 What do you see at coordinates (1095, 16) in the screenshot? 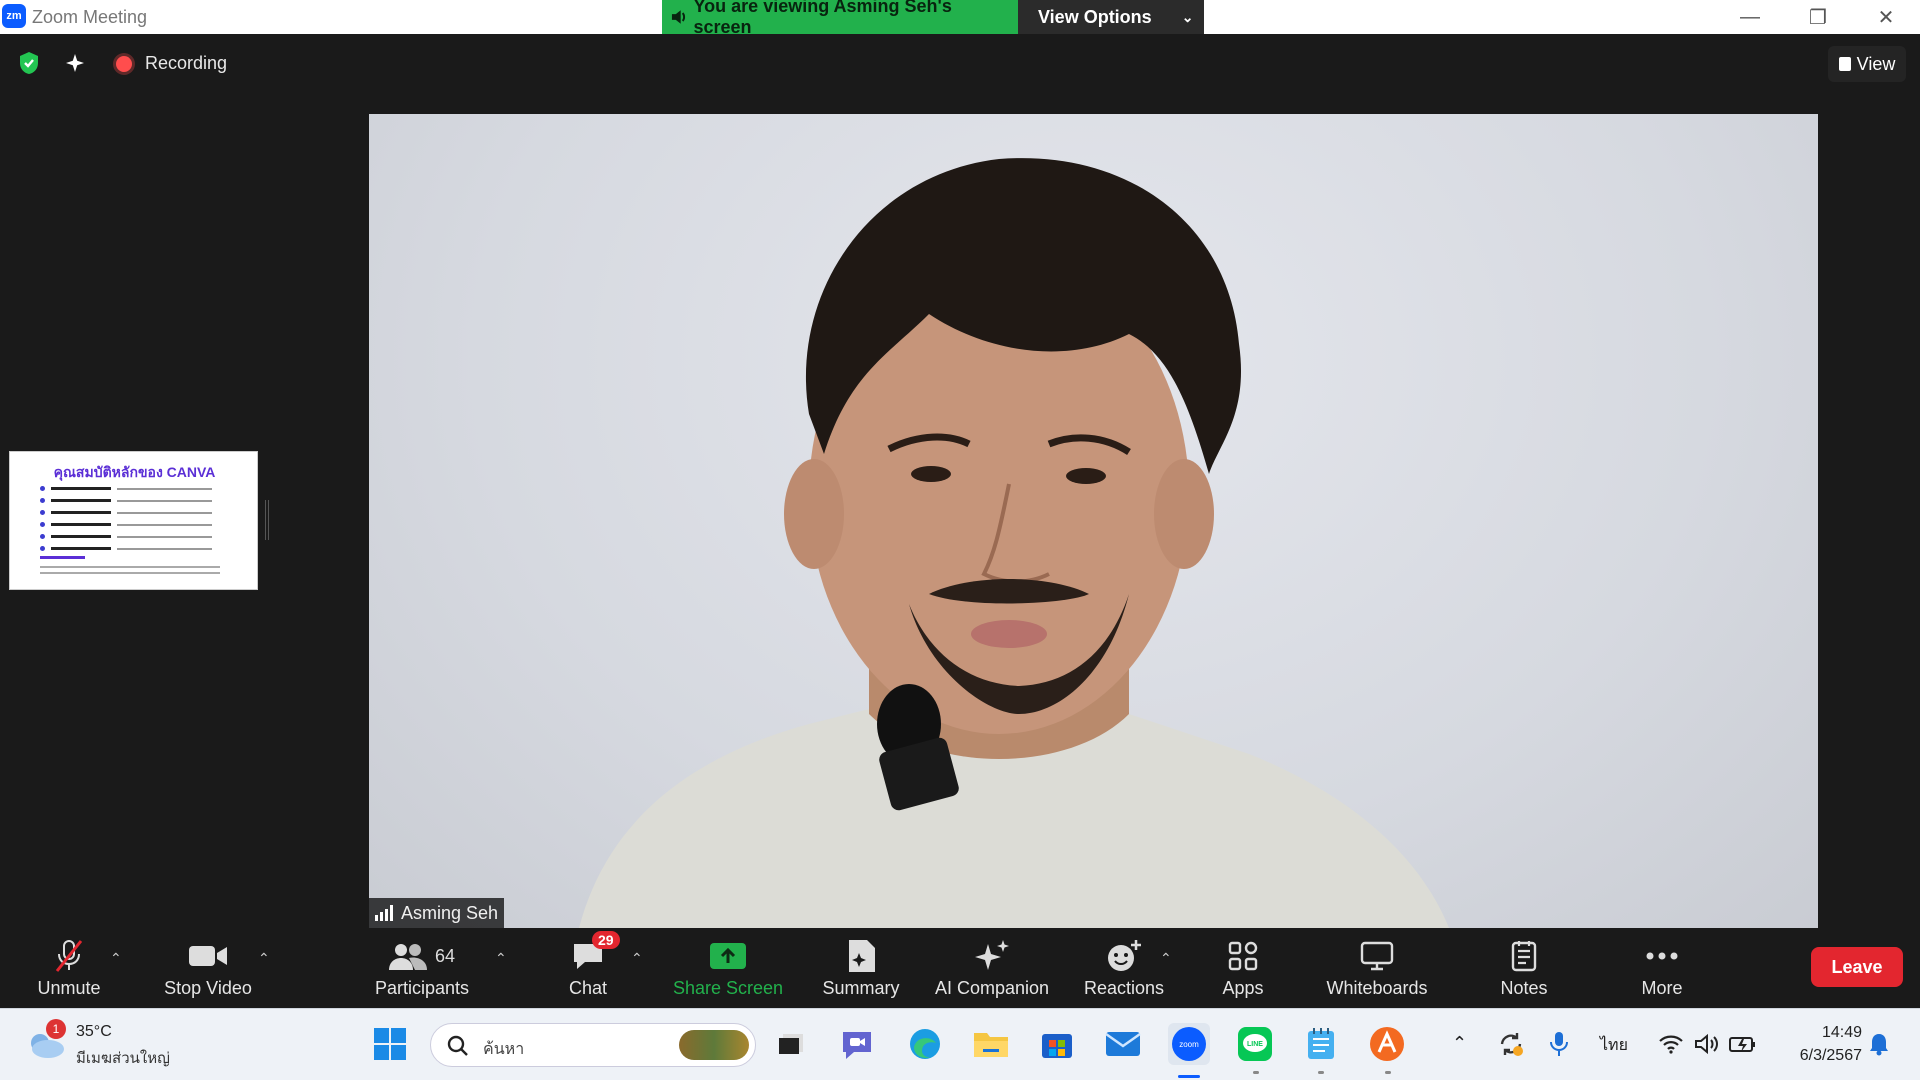
I see `view-options-label: View Options` at bounding box center [1095, 16].